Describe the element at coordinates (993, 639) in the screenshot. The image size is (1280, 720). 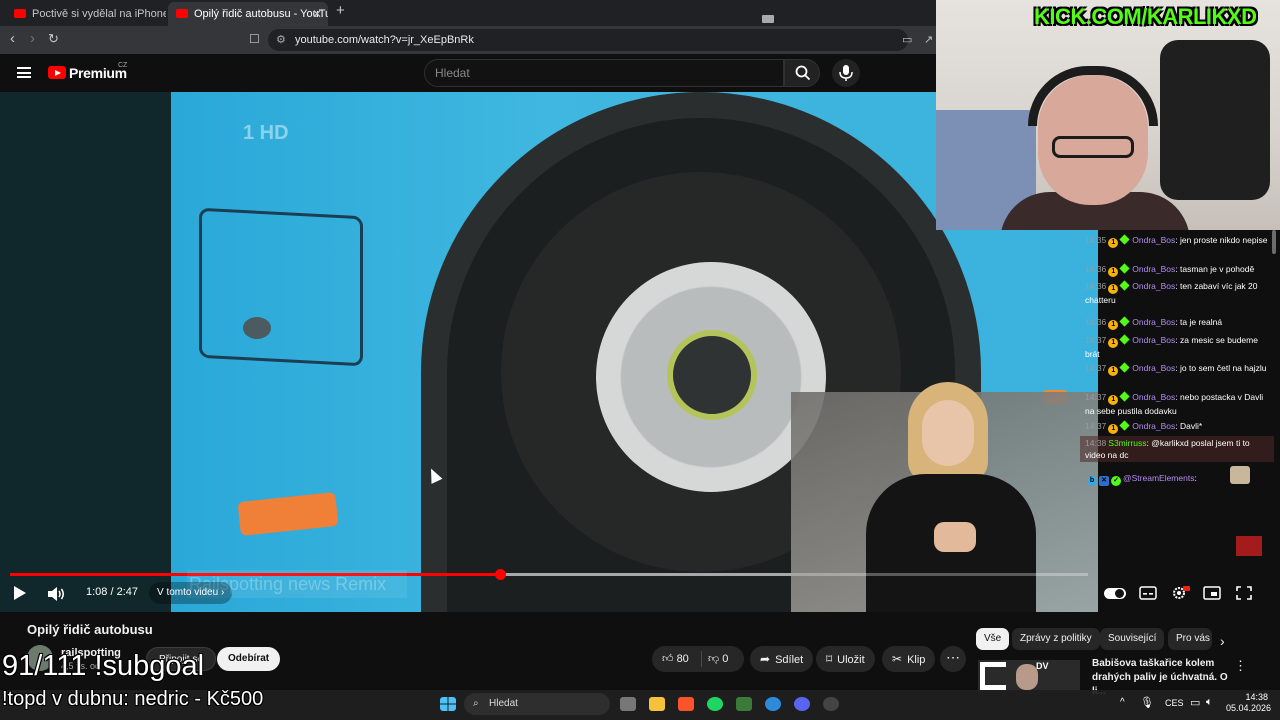
I see `chip-all: Vše` at that location.